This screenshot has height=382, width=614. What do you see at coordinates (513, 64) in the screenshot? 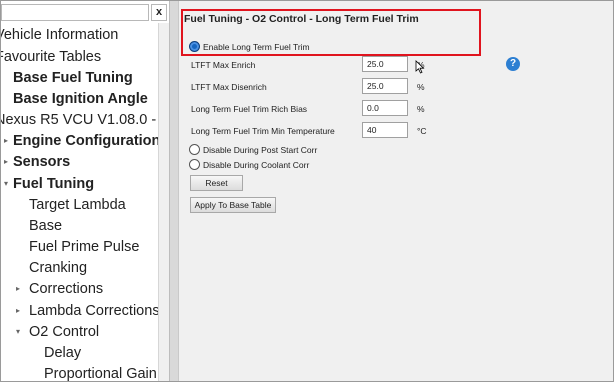
I see `help-icon: ?` at bounding box center [513, 64].